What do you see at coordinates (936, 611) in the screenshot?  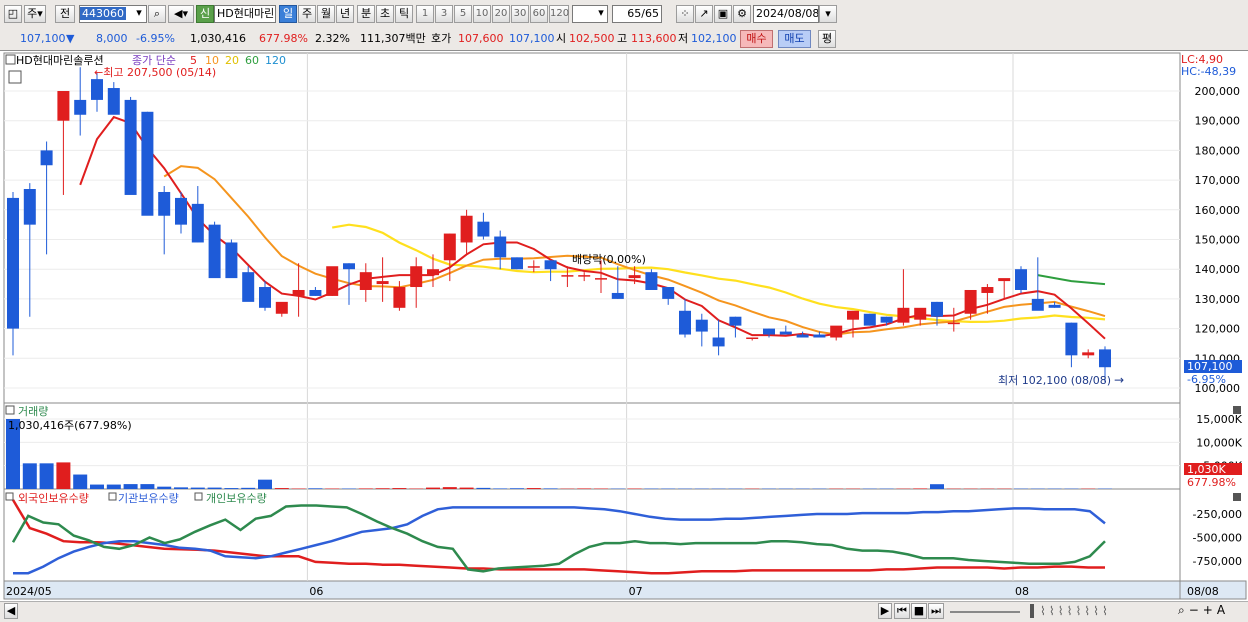 I see `last-page-icon: ⏭` at bounding box center [936, 611].